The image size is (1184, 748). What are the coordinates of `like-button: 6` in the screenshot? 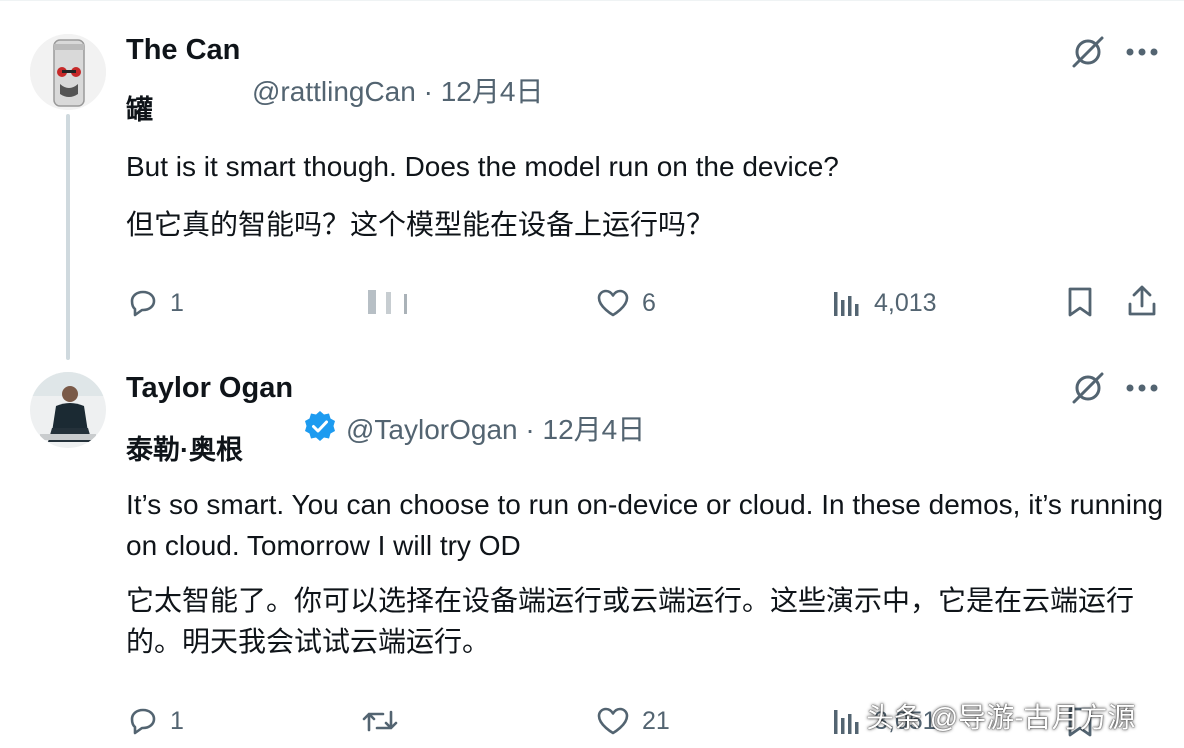 It's located at (626, 303).